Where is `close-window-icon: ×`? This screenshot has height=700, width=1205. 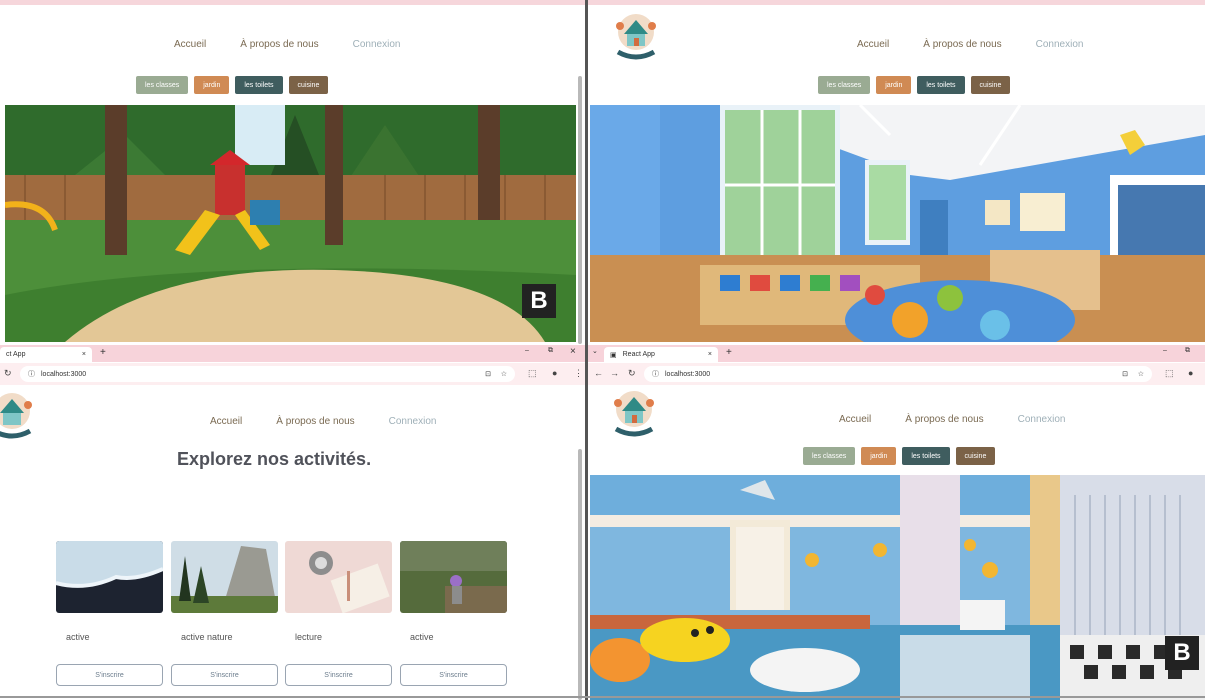
close-window-icon: × is located at coordinates (573, 351).